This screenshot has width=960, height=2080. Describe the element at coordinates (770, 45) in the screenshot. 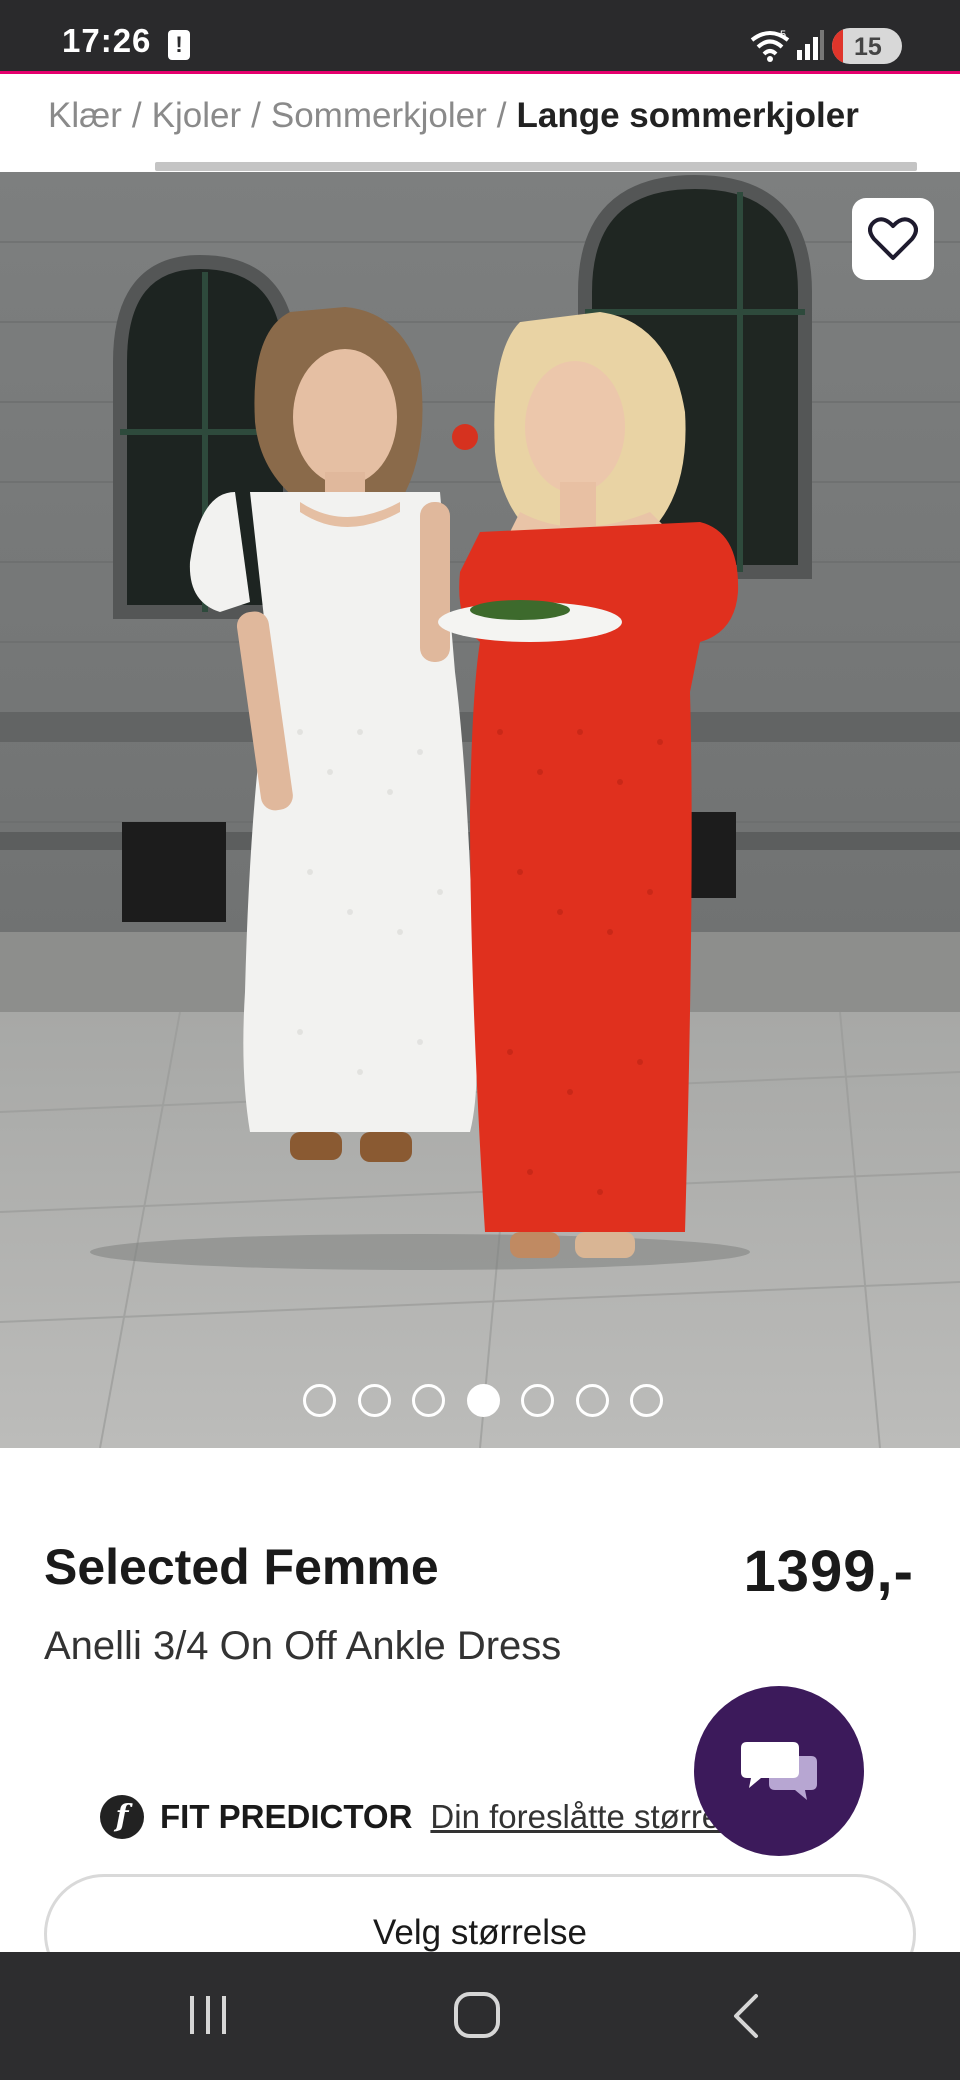

I see `wifi-icon: 5` at that location.